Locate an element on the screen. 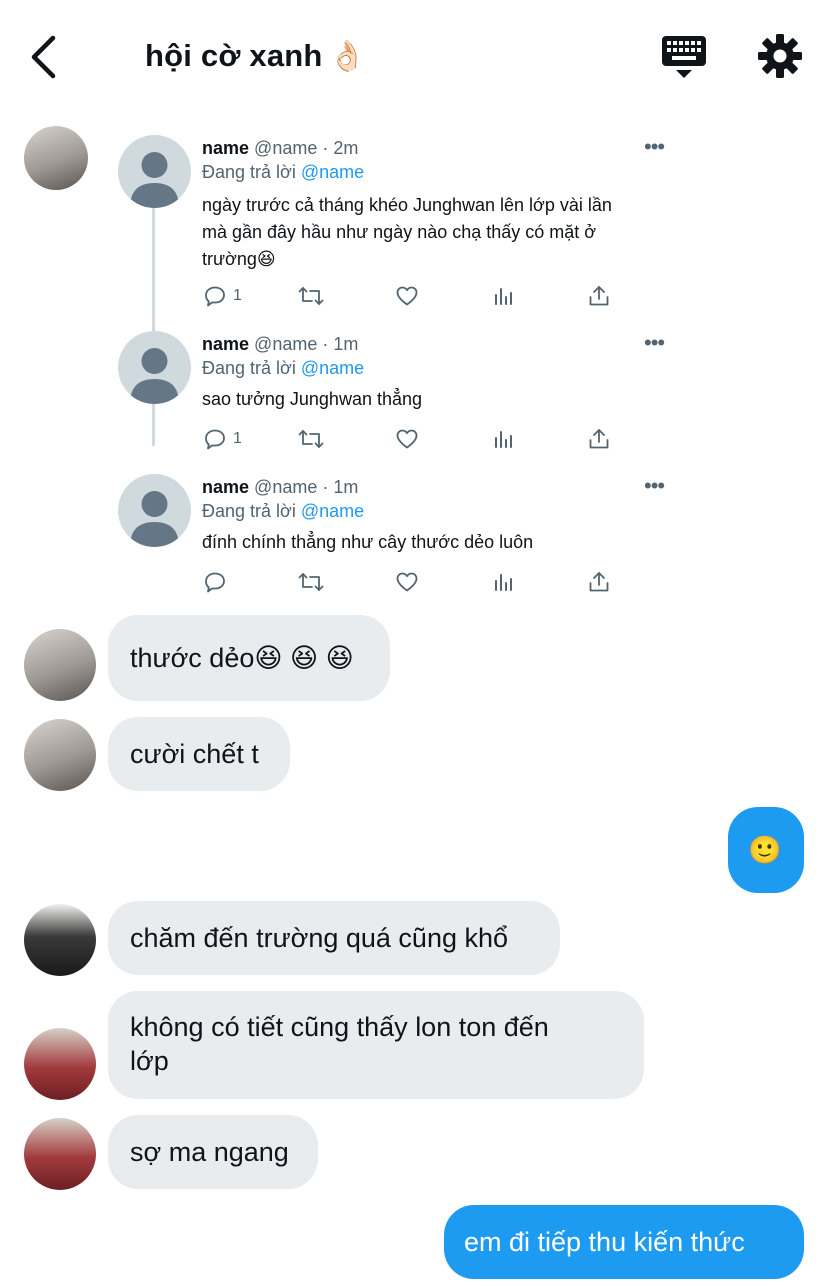 Image resolution: width=828 pixels, height=1286 pixels. tweet-text-line: sao tưởng Junghwan thẳng is located at coordinates (312, 399).